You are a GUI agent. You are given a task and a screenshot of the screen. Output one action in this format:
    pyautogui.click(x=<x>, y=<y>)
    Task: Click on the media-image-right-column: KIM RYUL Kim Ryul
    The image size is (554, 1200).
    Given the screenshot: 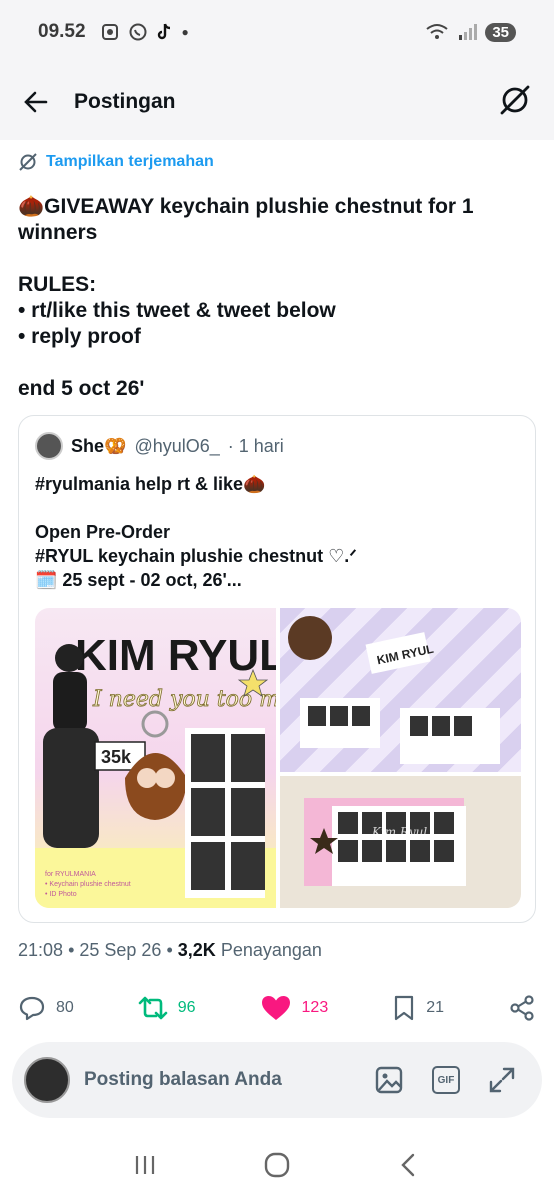 What is the action you would take?
    pyautogui.click(x=400, y=758)
    